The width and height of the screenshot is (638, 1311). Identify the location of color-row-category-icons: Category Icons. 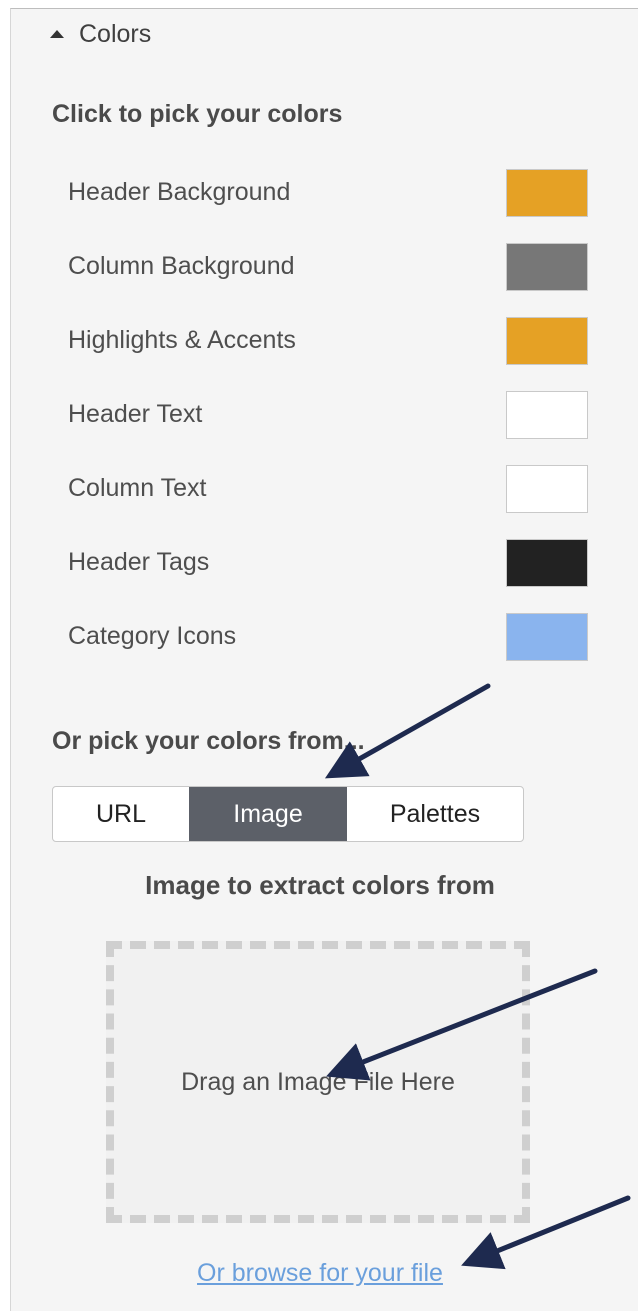
(328, 638).